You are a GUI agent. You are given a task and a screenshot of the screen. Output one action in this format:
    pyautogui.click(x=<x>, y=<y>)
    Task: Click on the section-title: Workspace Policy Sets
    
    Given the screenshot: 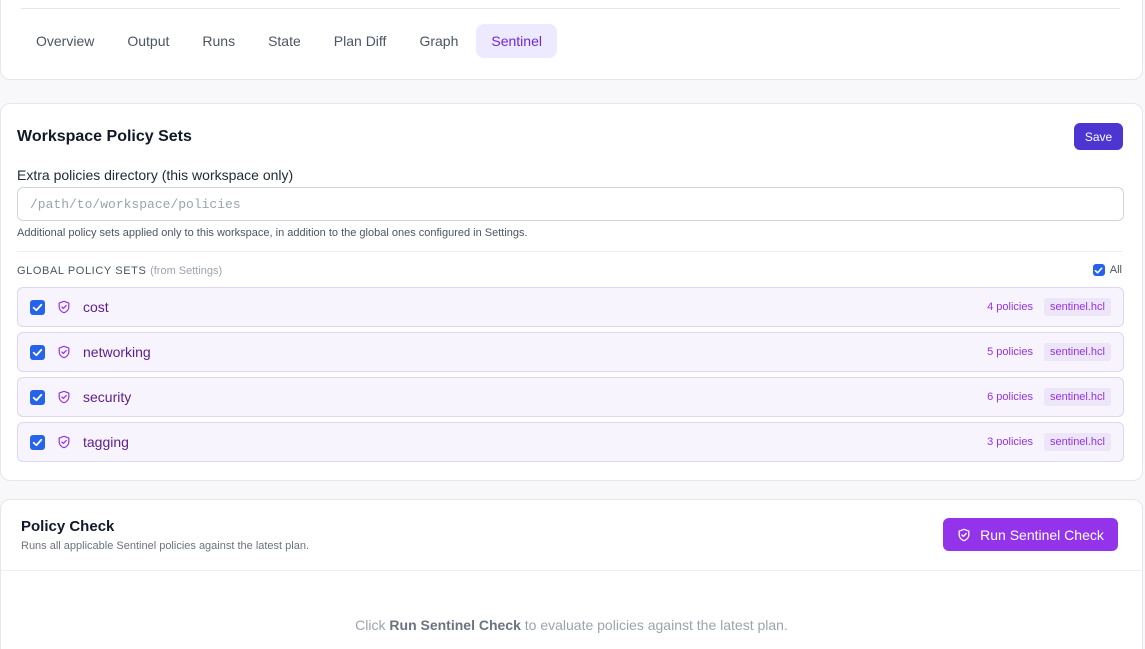 What is the action you would take?
    pyautogui.click(x=104, y=136)
    